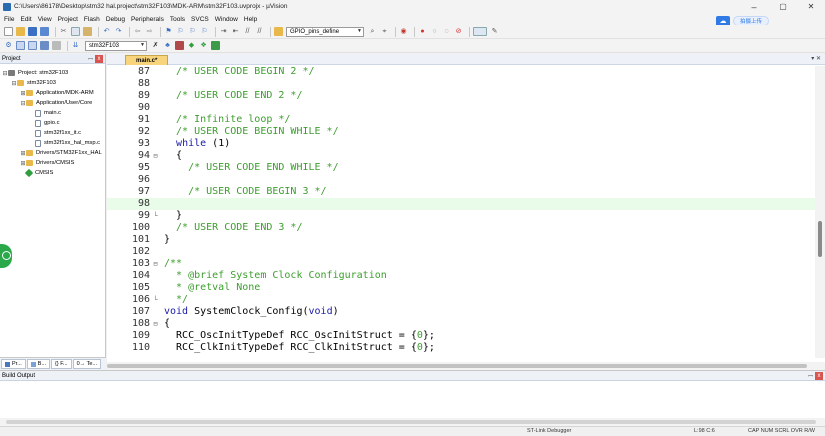 The image size is (825, 436). What do you see at coordinates (52, 153) in the screenshot?
I see `tree-node: ⊞ Drivers/STM32F1xx_HAL` at bounding box center [52, 153].